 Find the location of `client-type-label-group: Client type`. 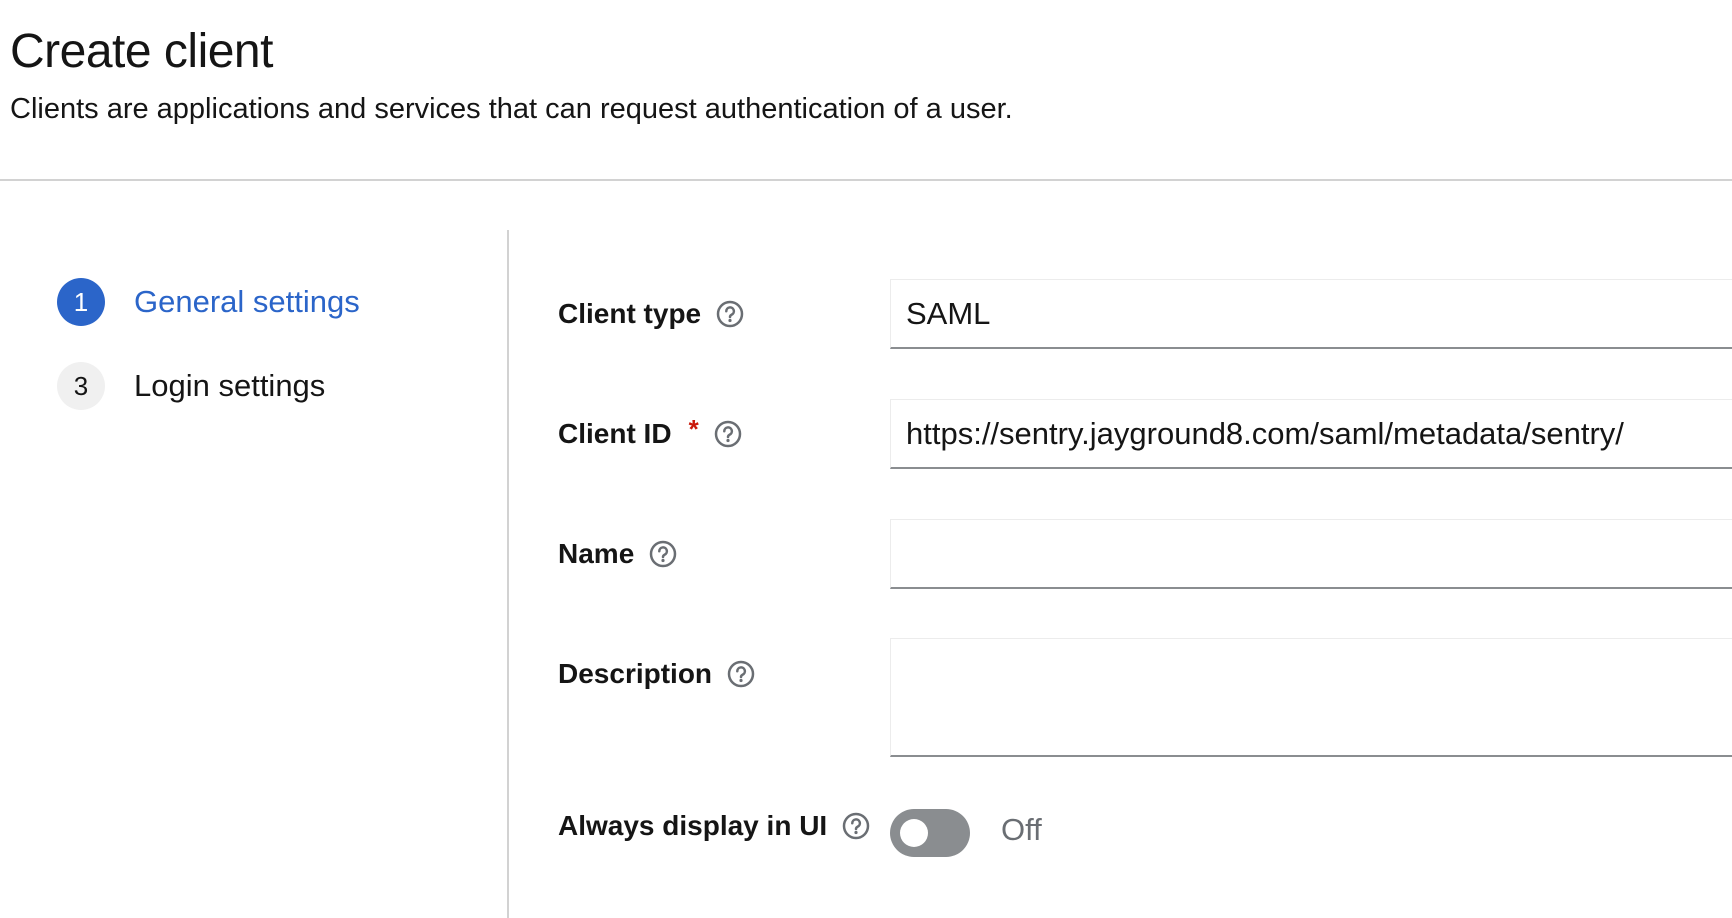

client-type-label-group: Client type is located at coordinates (651, 314).